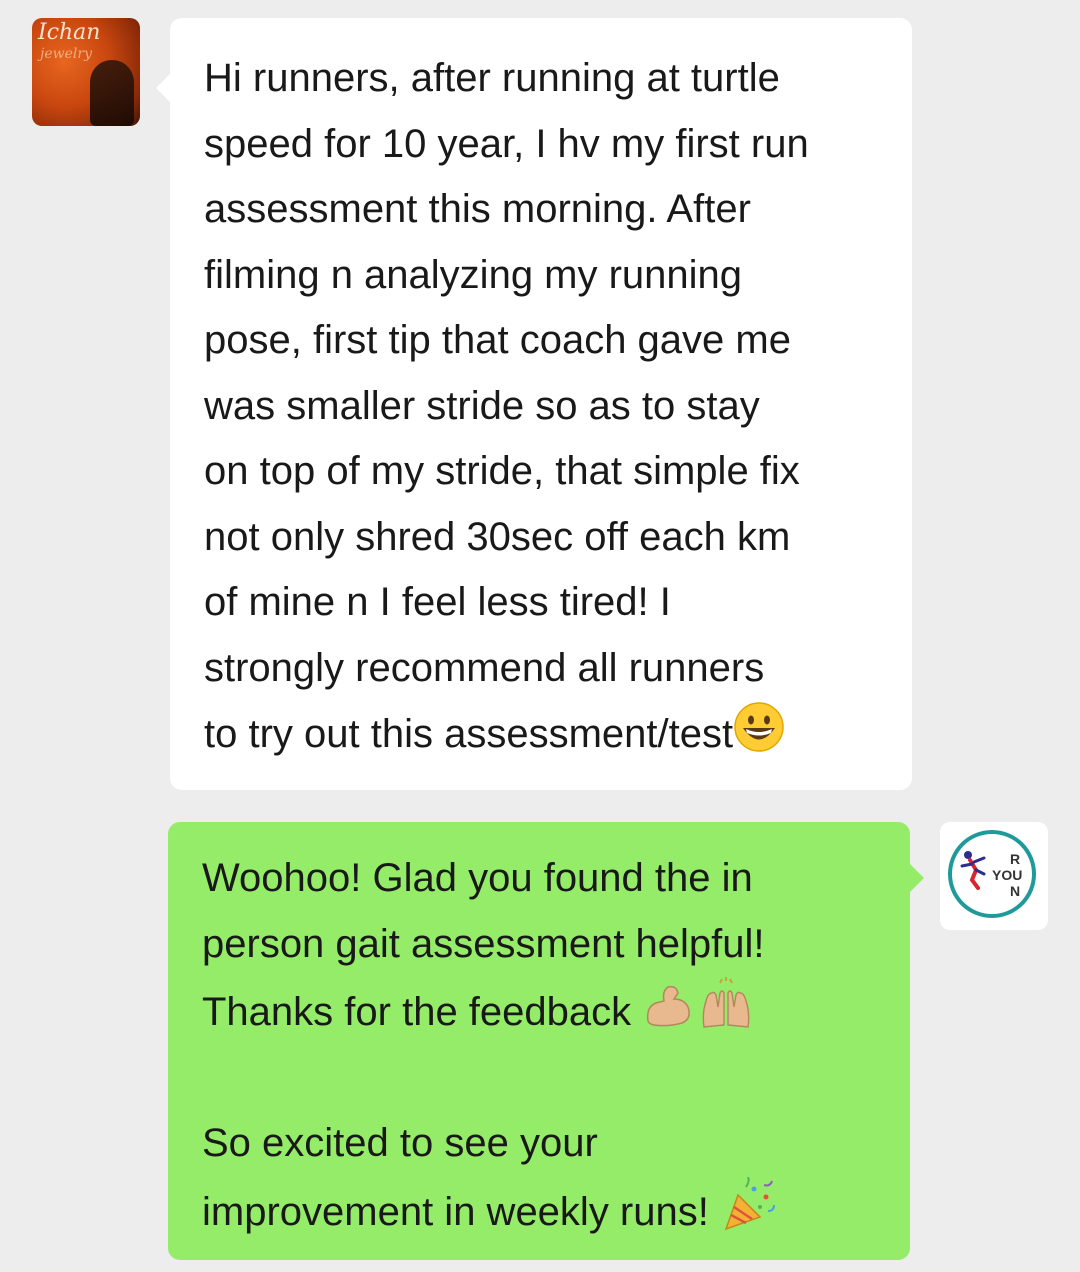 Image resolution: width=1080 pixels, height=1272 pixels. I want to click on runner-logo-icon, so click(973, 870).